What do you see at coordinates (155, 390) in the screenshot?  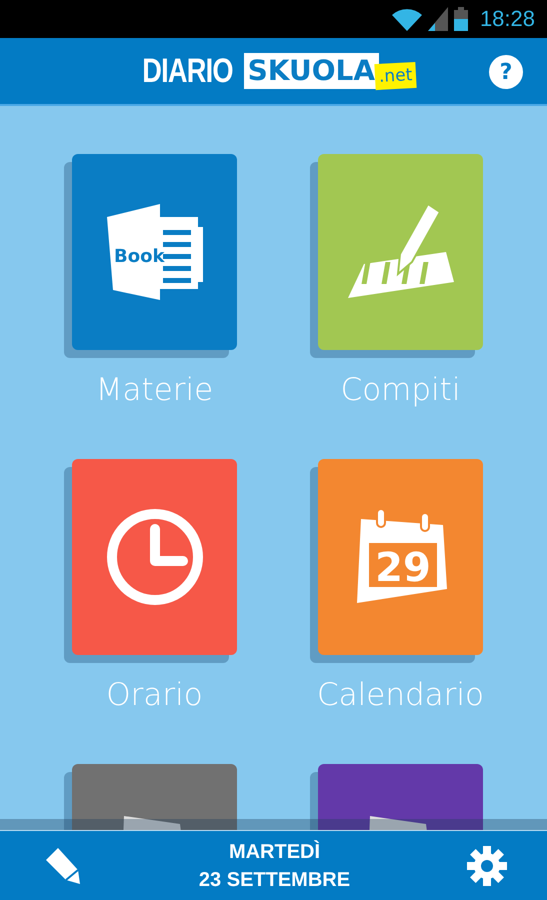 I see `tile-label: Materie` at bounding box center [155, 390].